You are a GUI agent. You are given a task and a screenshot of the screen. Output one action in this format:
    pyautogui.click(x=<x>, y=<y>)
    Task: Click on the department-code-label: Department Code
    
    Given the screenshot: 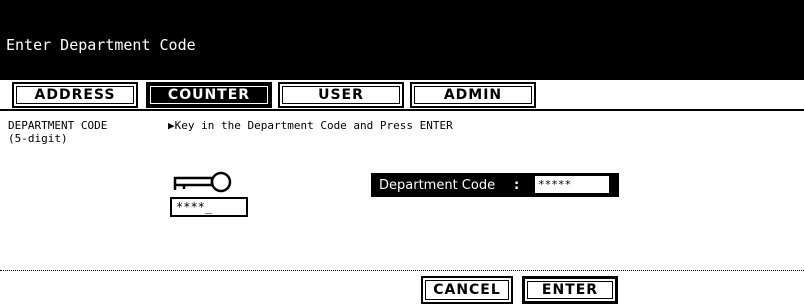 What is the action you would take?
    pyautogui.click(x=437, y=185)
    